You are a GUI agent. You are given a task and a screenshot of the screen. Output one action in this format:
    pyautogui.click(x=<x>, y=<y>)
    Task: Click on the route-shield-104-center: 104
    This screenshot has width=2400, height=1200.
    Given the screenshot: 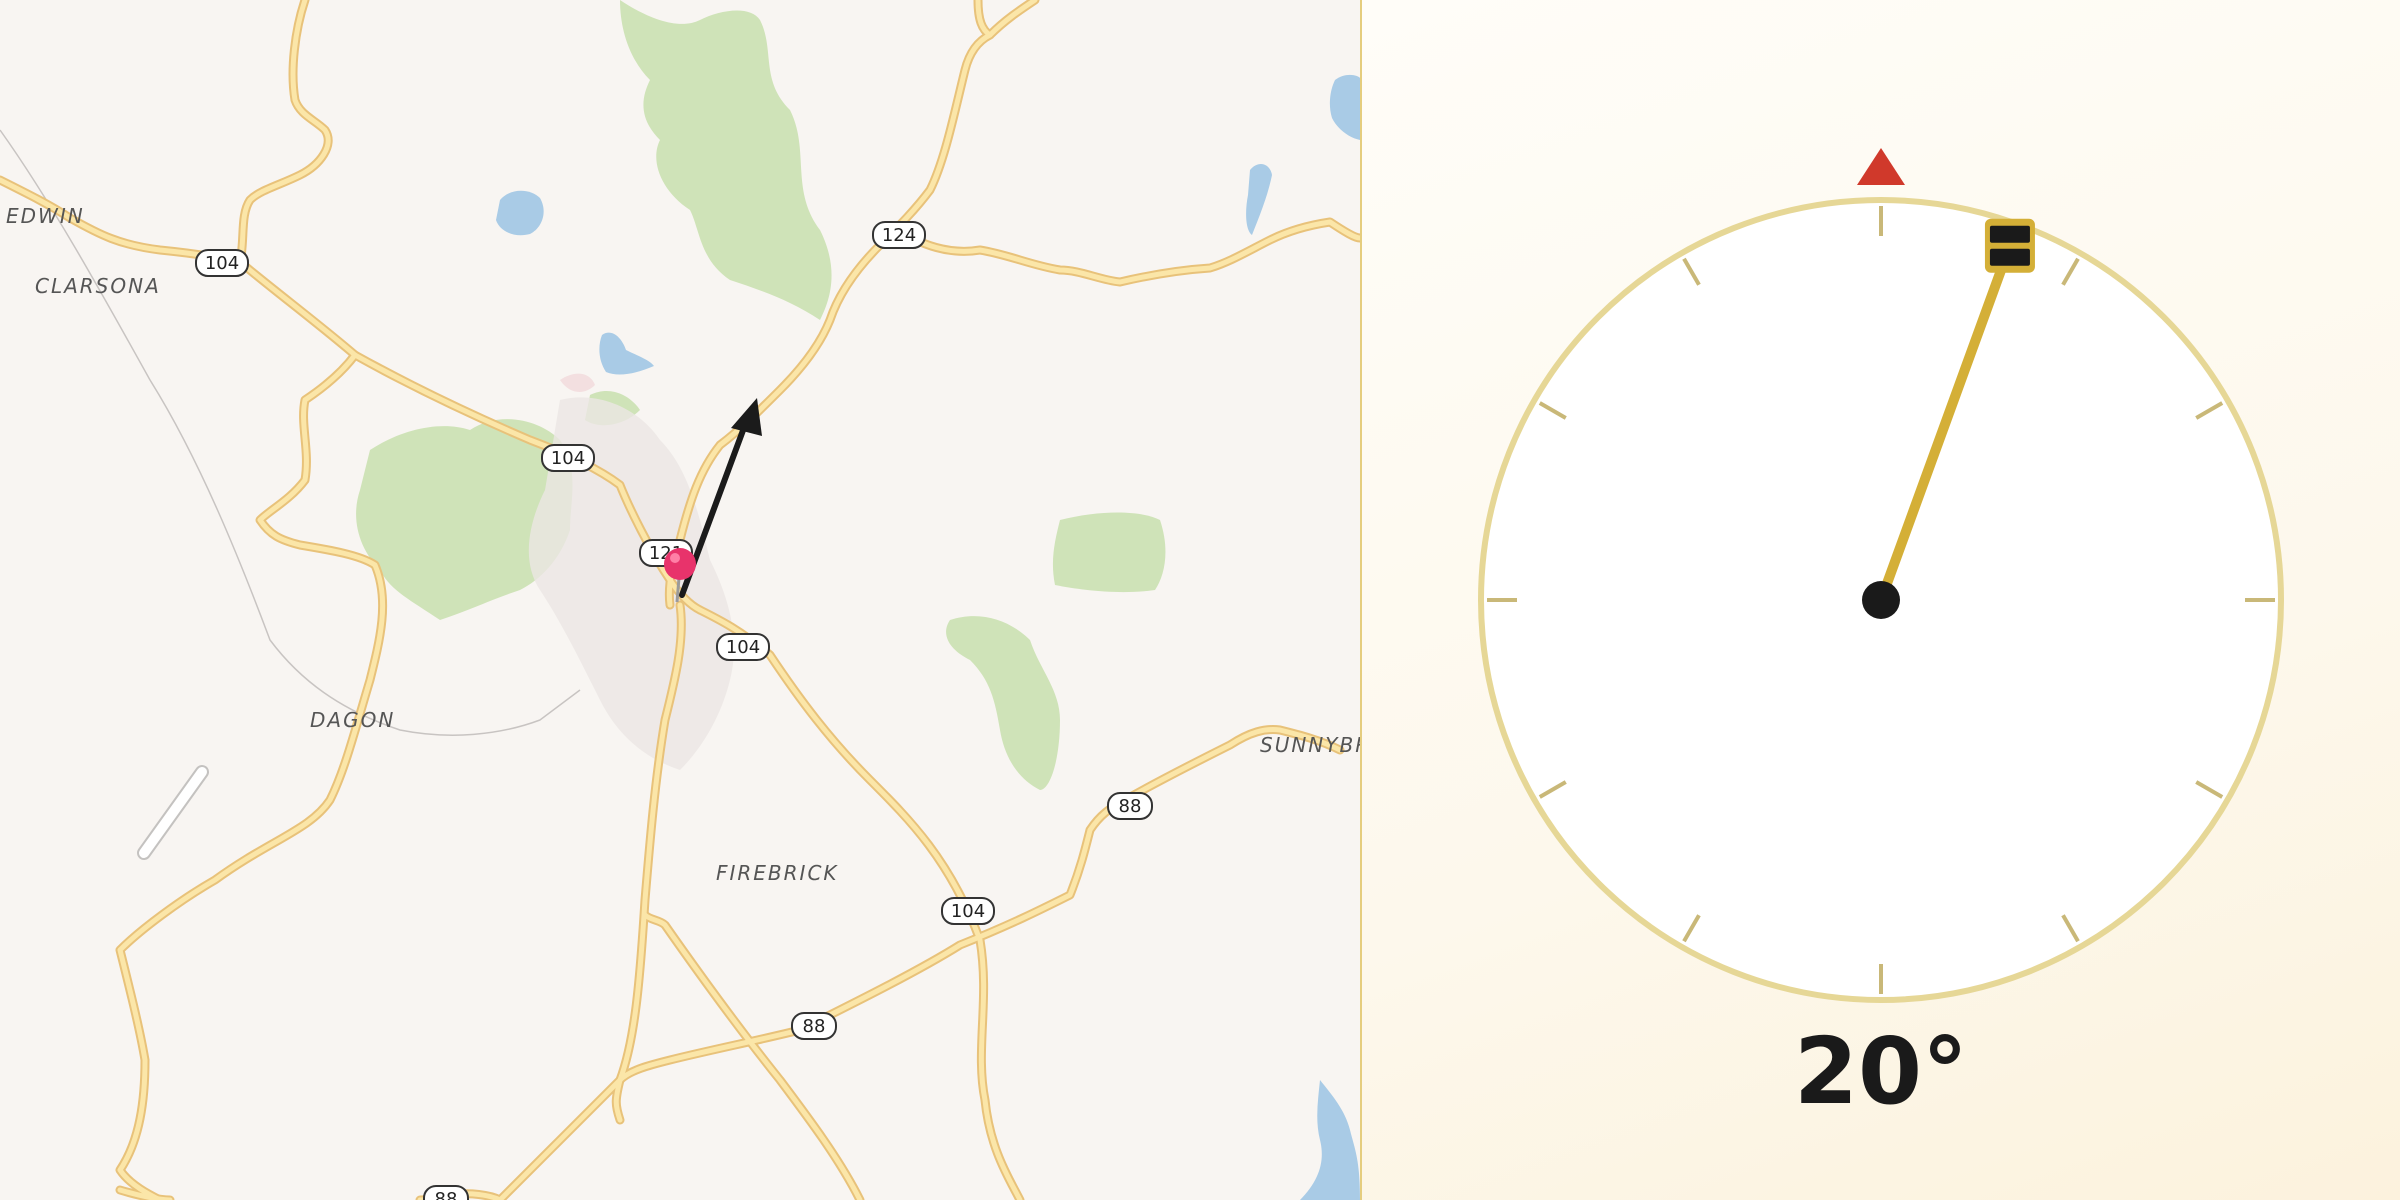 What is the action you would take?
    pyautogui.click(x=568, y=458)
    